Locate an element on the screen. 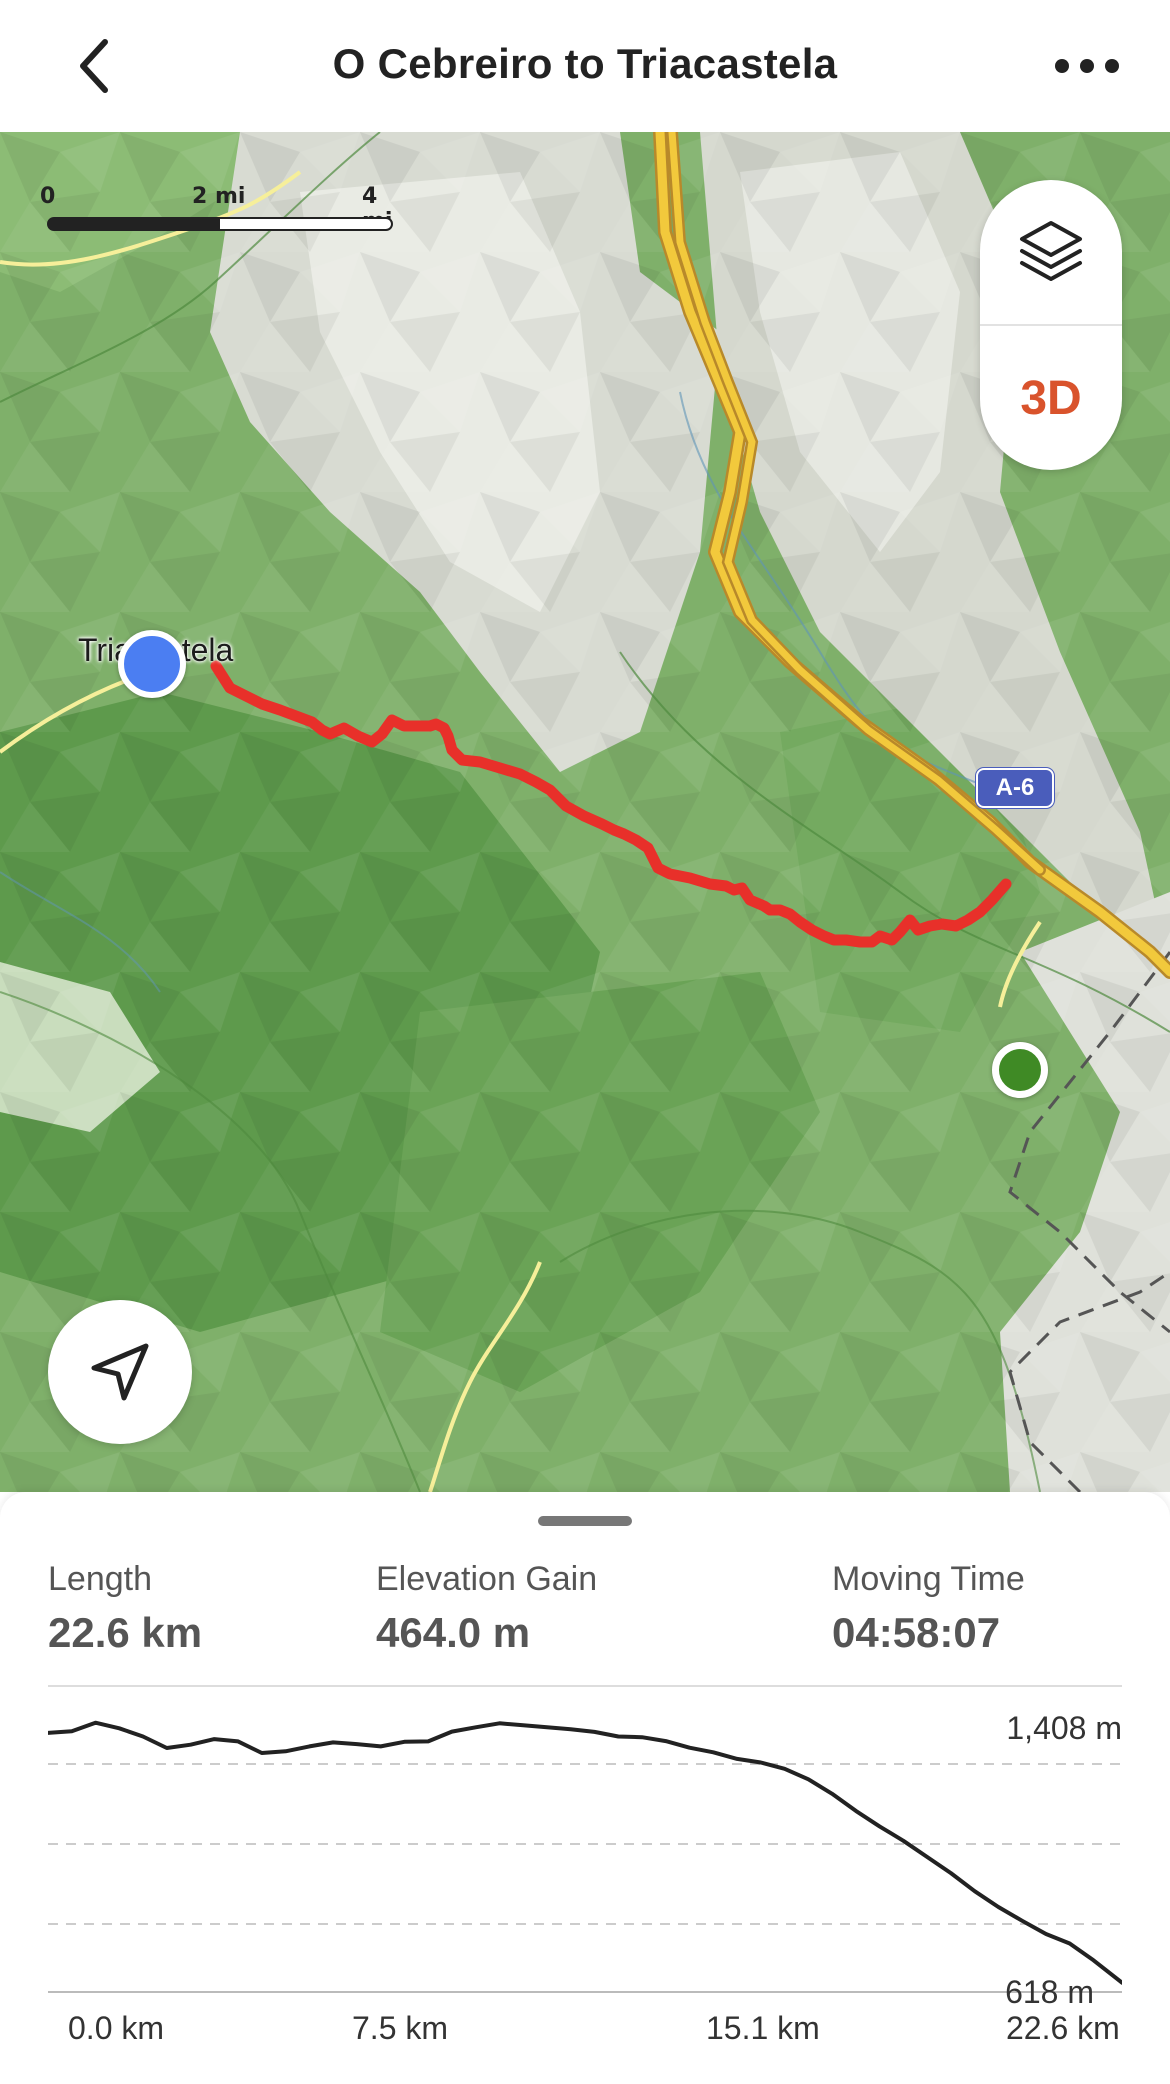 The image size is (1170, 2084). page-title: O Cebreiro to Triacastela is located at coordinates (585, 63).